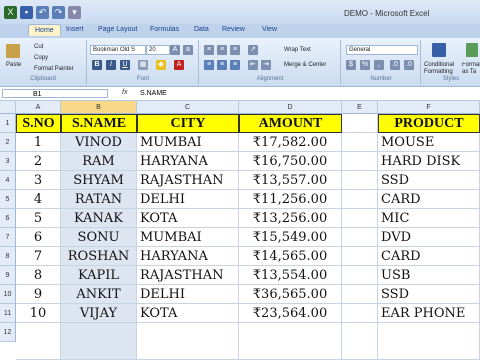  What do you see at coordinates (188, 50) in the screenshot?
I see `shrink-font-icon: a` at bounding box center [188, 50].